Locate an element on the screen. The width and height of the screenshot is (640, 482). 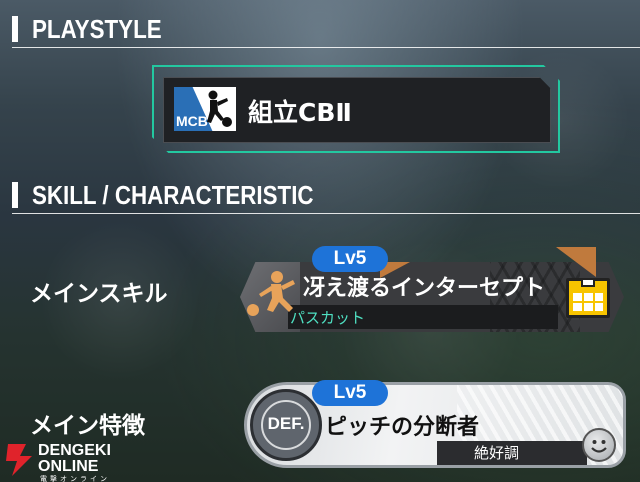
main-characteristic-label: メイン特徴 is located at coordinates (87, 426).